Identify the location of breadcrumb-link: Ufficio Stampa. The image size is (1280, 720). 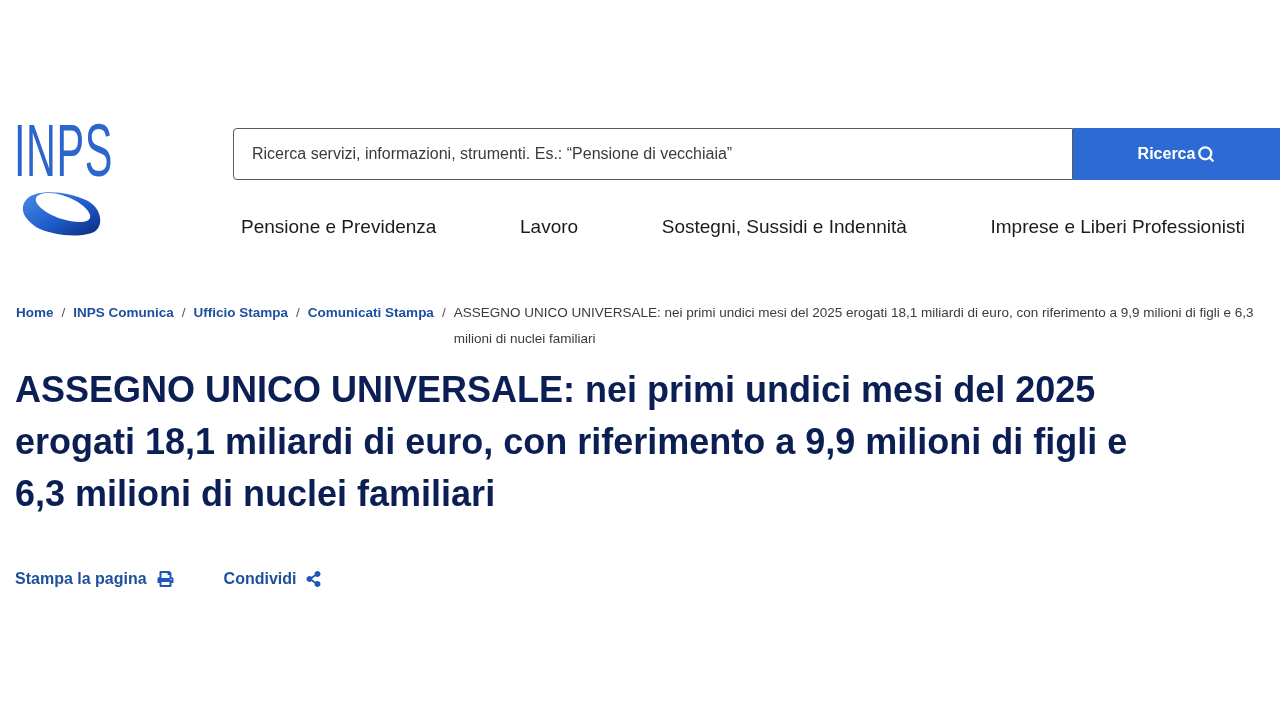
(241, 313).